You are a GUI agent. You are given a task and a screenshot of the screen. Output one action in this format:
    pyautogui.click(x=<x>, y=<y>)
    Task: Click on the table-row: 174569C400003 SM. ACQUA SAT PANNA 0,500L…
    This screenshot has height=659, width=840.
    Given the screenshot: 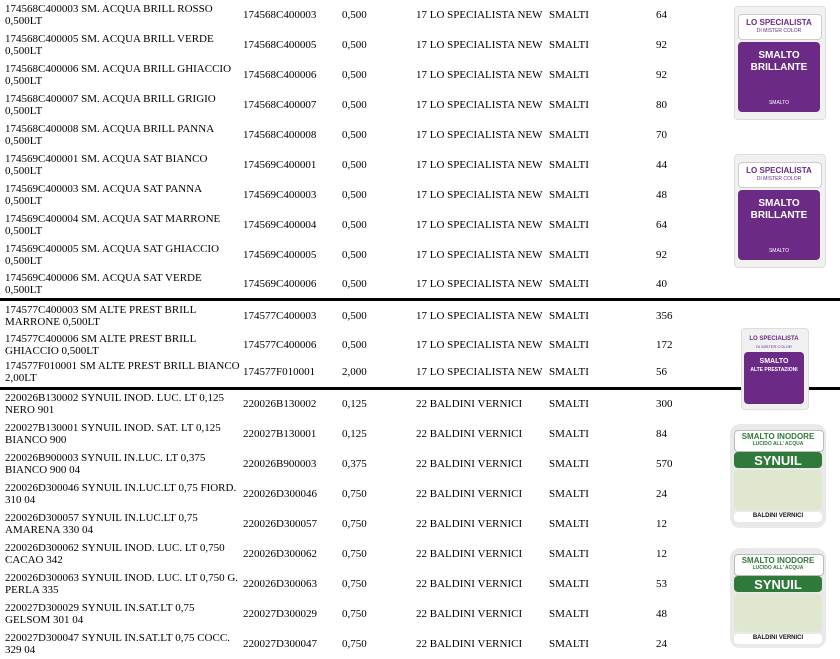 What is the action you would take?
    pyautogui.click(x=365, y=195)
    